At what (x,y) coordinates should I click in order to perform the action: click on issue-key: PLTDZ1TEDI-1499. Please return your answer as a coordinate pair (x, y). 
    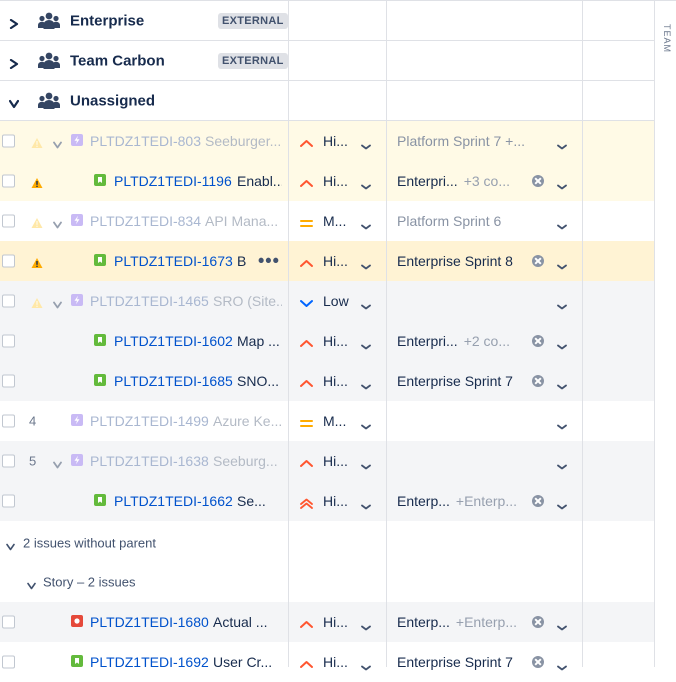
    Looking at the image, I should click on (149, 421).